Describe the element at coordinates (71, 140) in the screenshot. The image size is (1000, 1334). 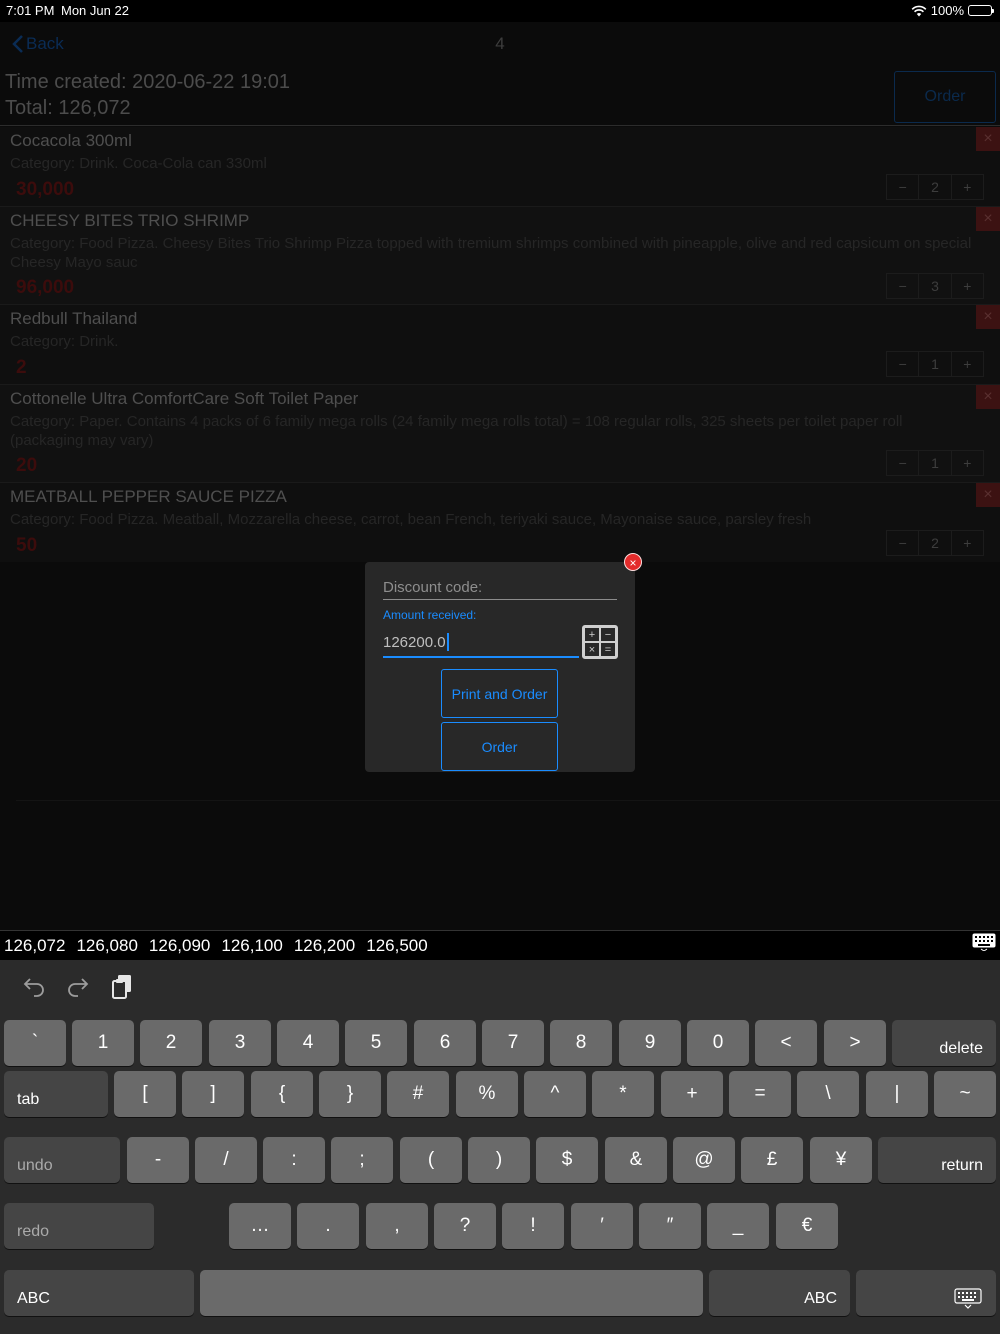
I see `item-name: Cocacola 300ml` at that location.